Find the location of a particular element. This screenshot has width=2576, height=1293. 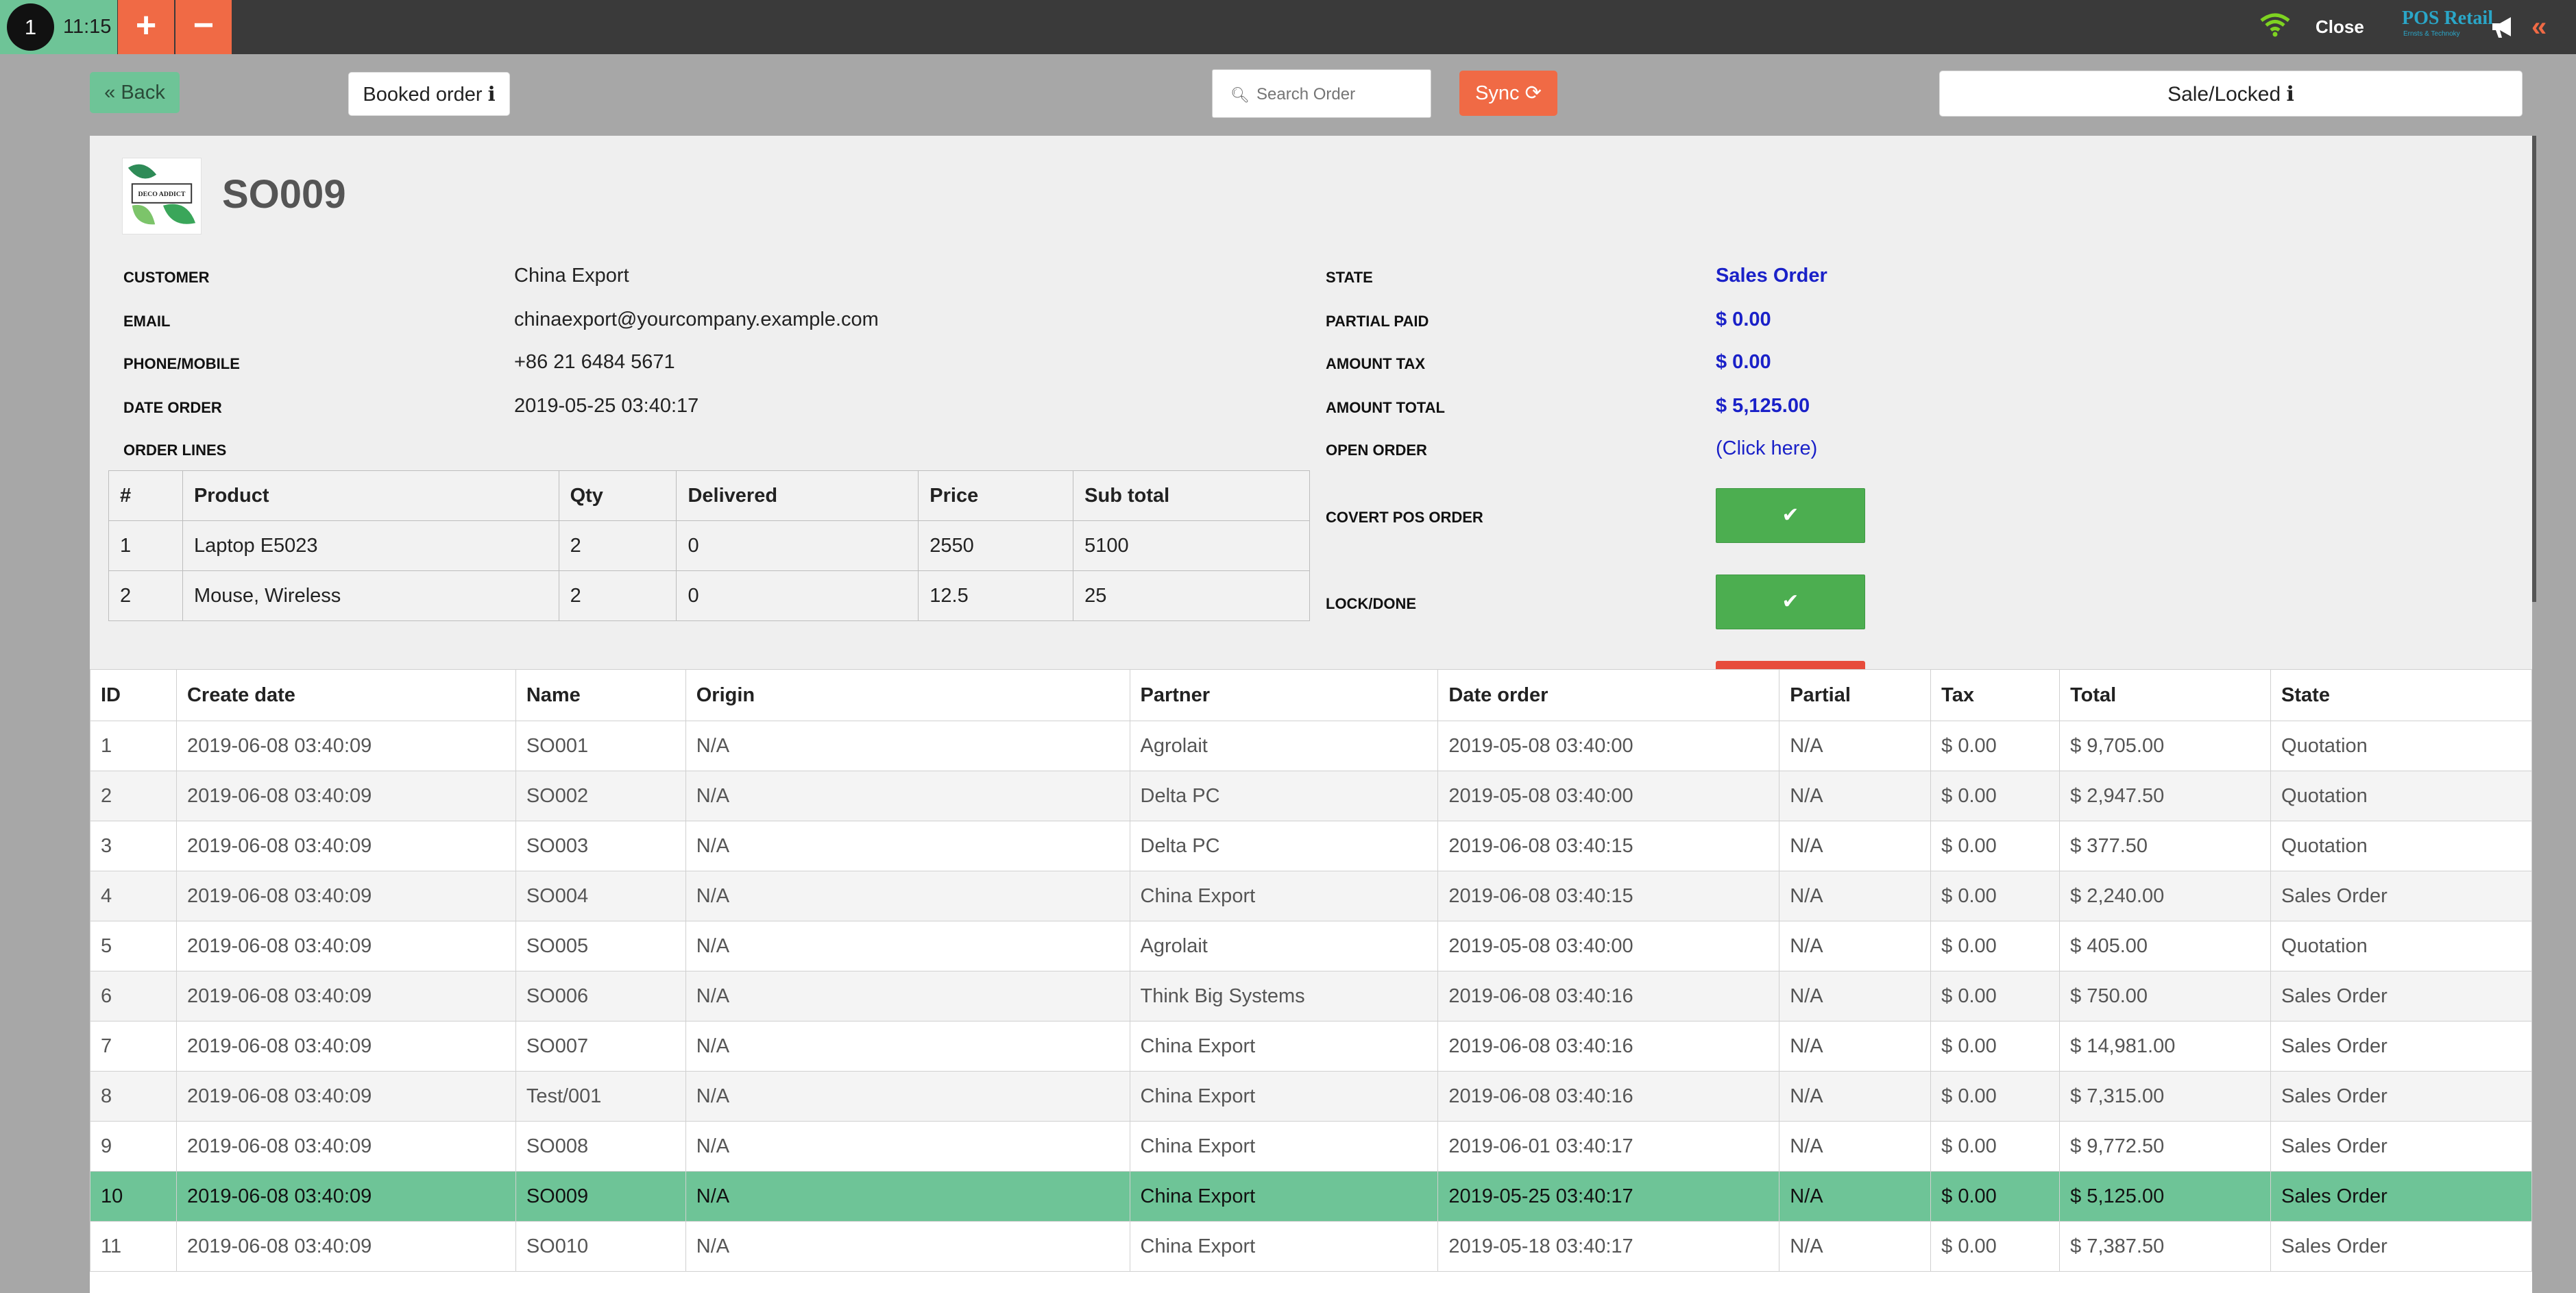

table-cell-name: SO003 is located at coordinates (600, 846).